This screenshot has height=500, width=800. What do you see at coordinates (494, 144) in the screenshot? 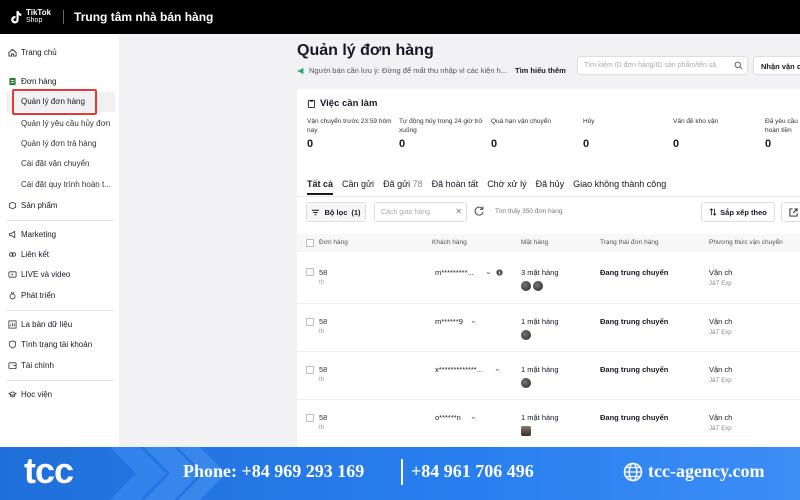
I see `todo-value: 0` at bounding box center [494, 144].